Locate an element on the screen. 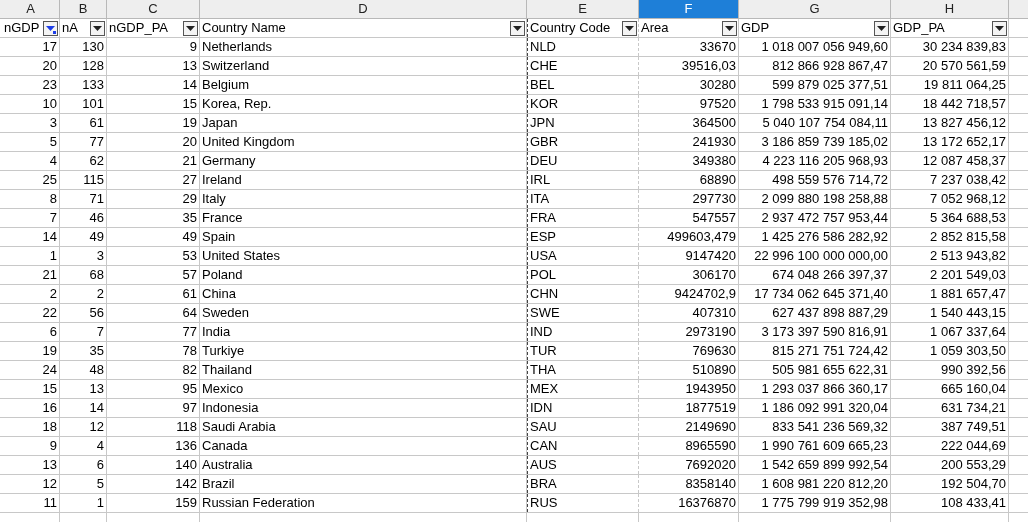  table-cell-text: Poland is located at coordinates (222, 275).